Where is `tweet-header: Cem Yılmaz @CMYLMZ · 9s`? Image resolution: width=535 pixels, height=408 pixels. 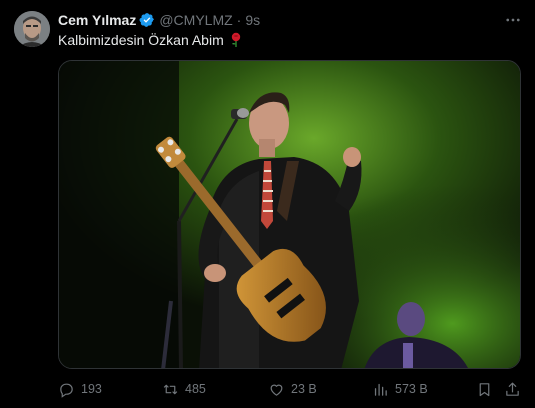
tweet-header: Cem Yılmaz @CMYLMZ · 9s is located at coordinates (159, 20).